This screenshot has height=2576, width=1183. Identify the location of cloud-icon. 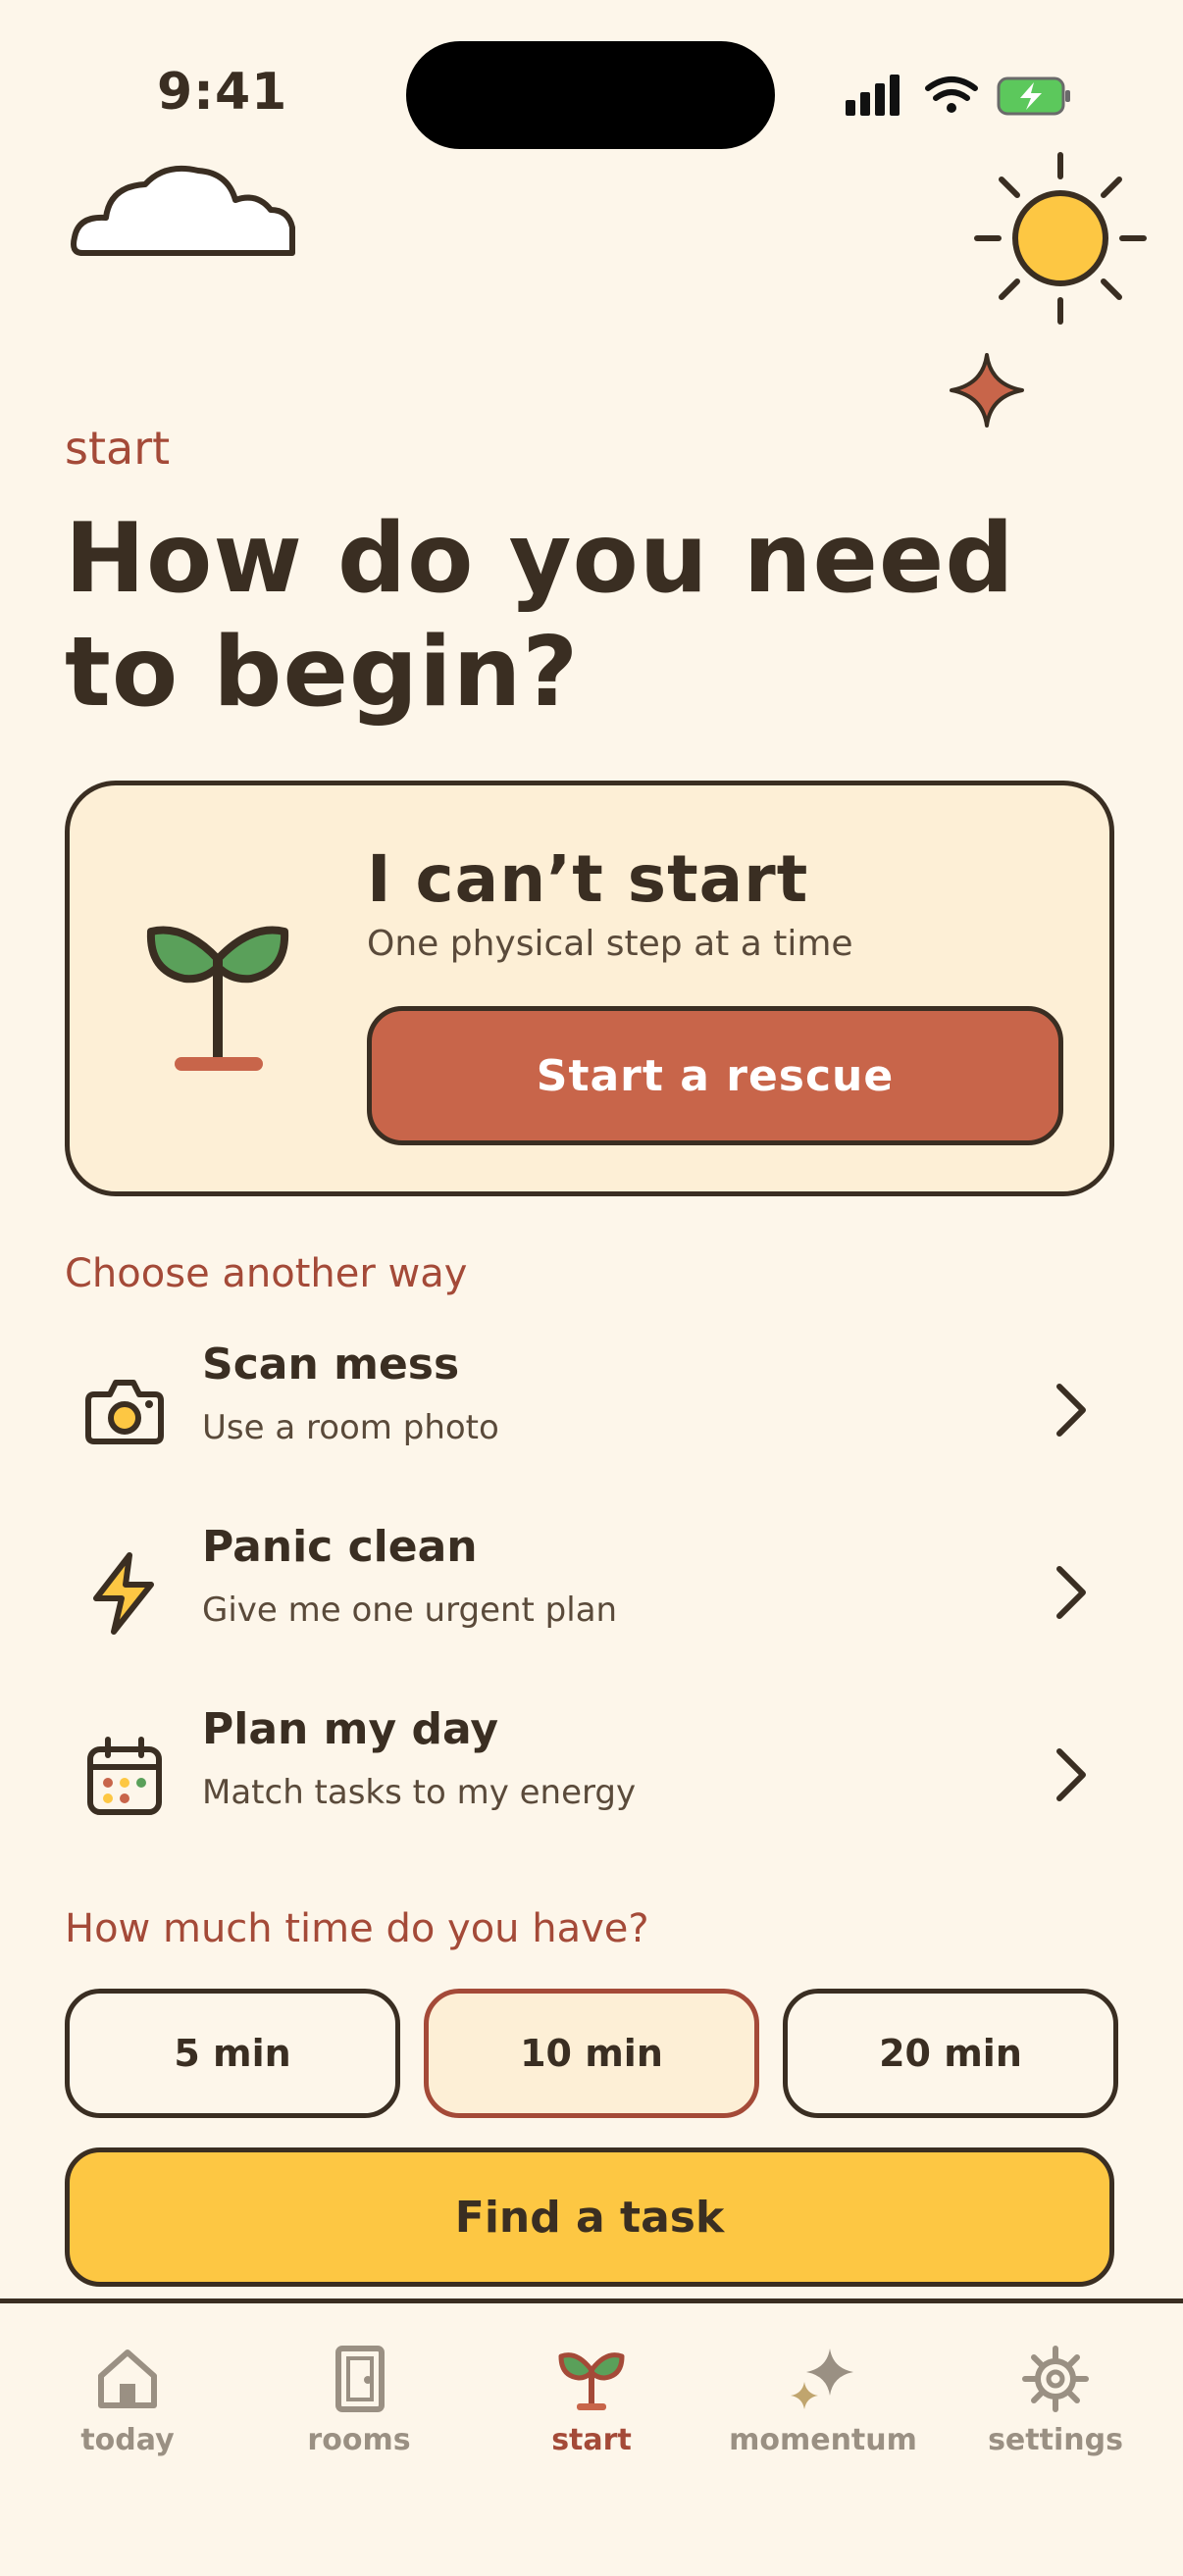
(183, 210).